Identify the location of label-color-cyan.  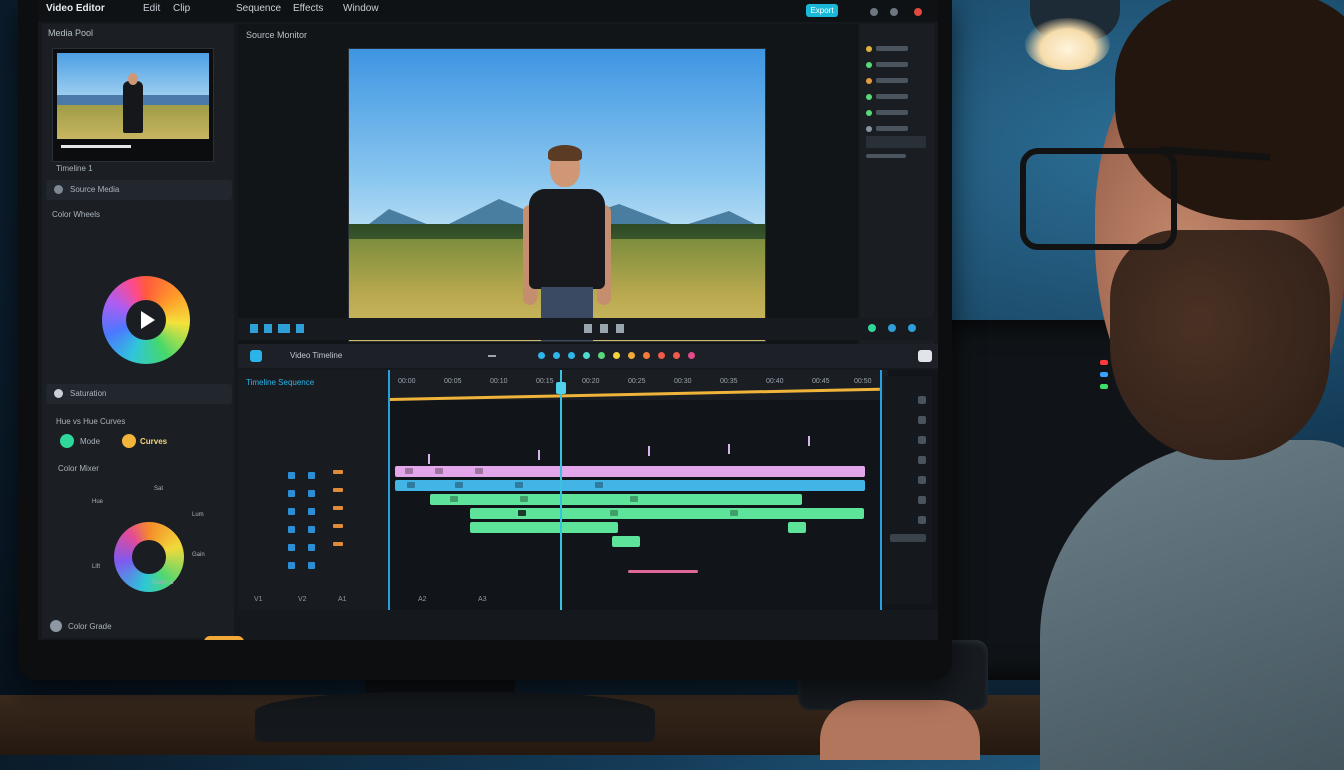
(541, 355).